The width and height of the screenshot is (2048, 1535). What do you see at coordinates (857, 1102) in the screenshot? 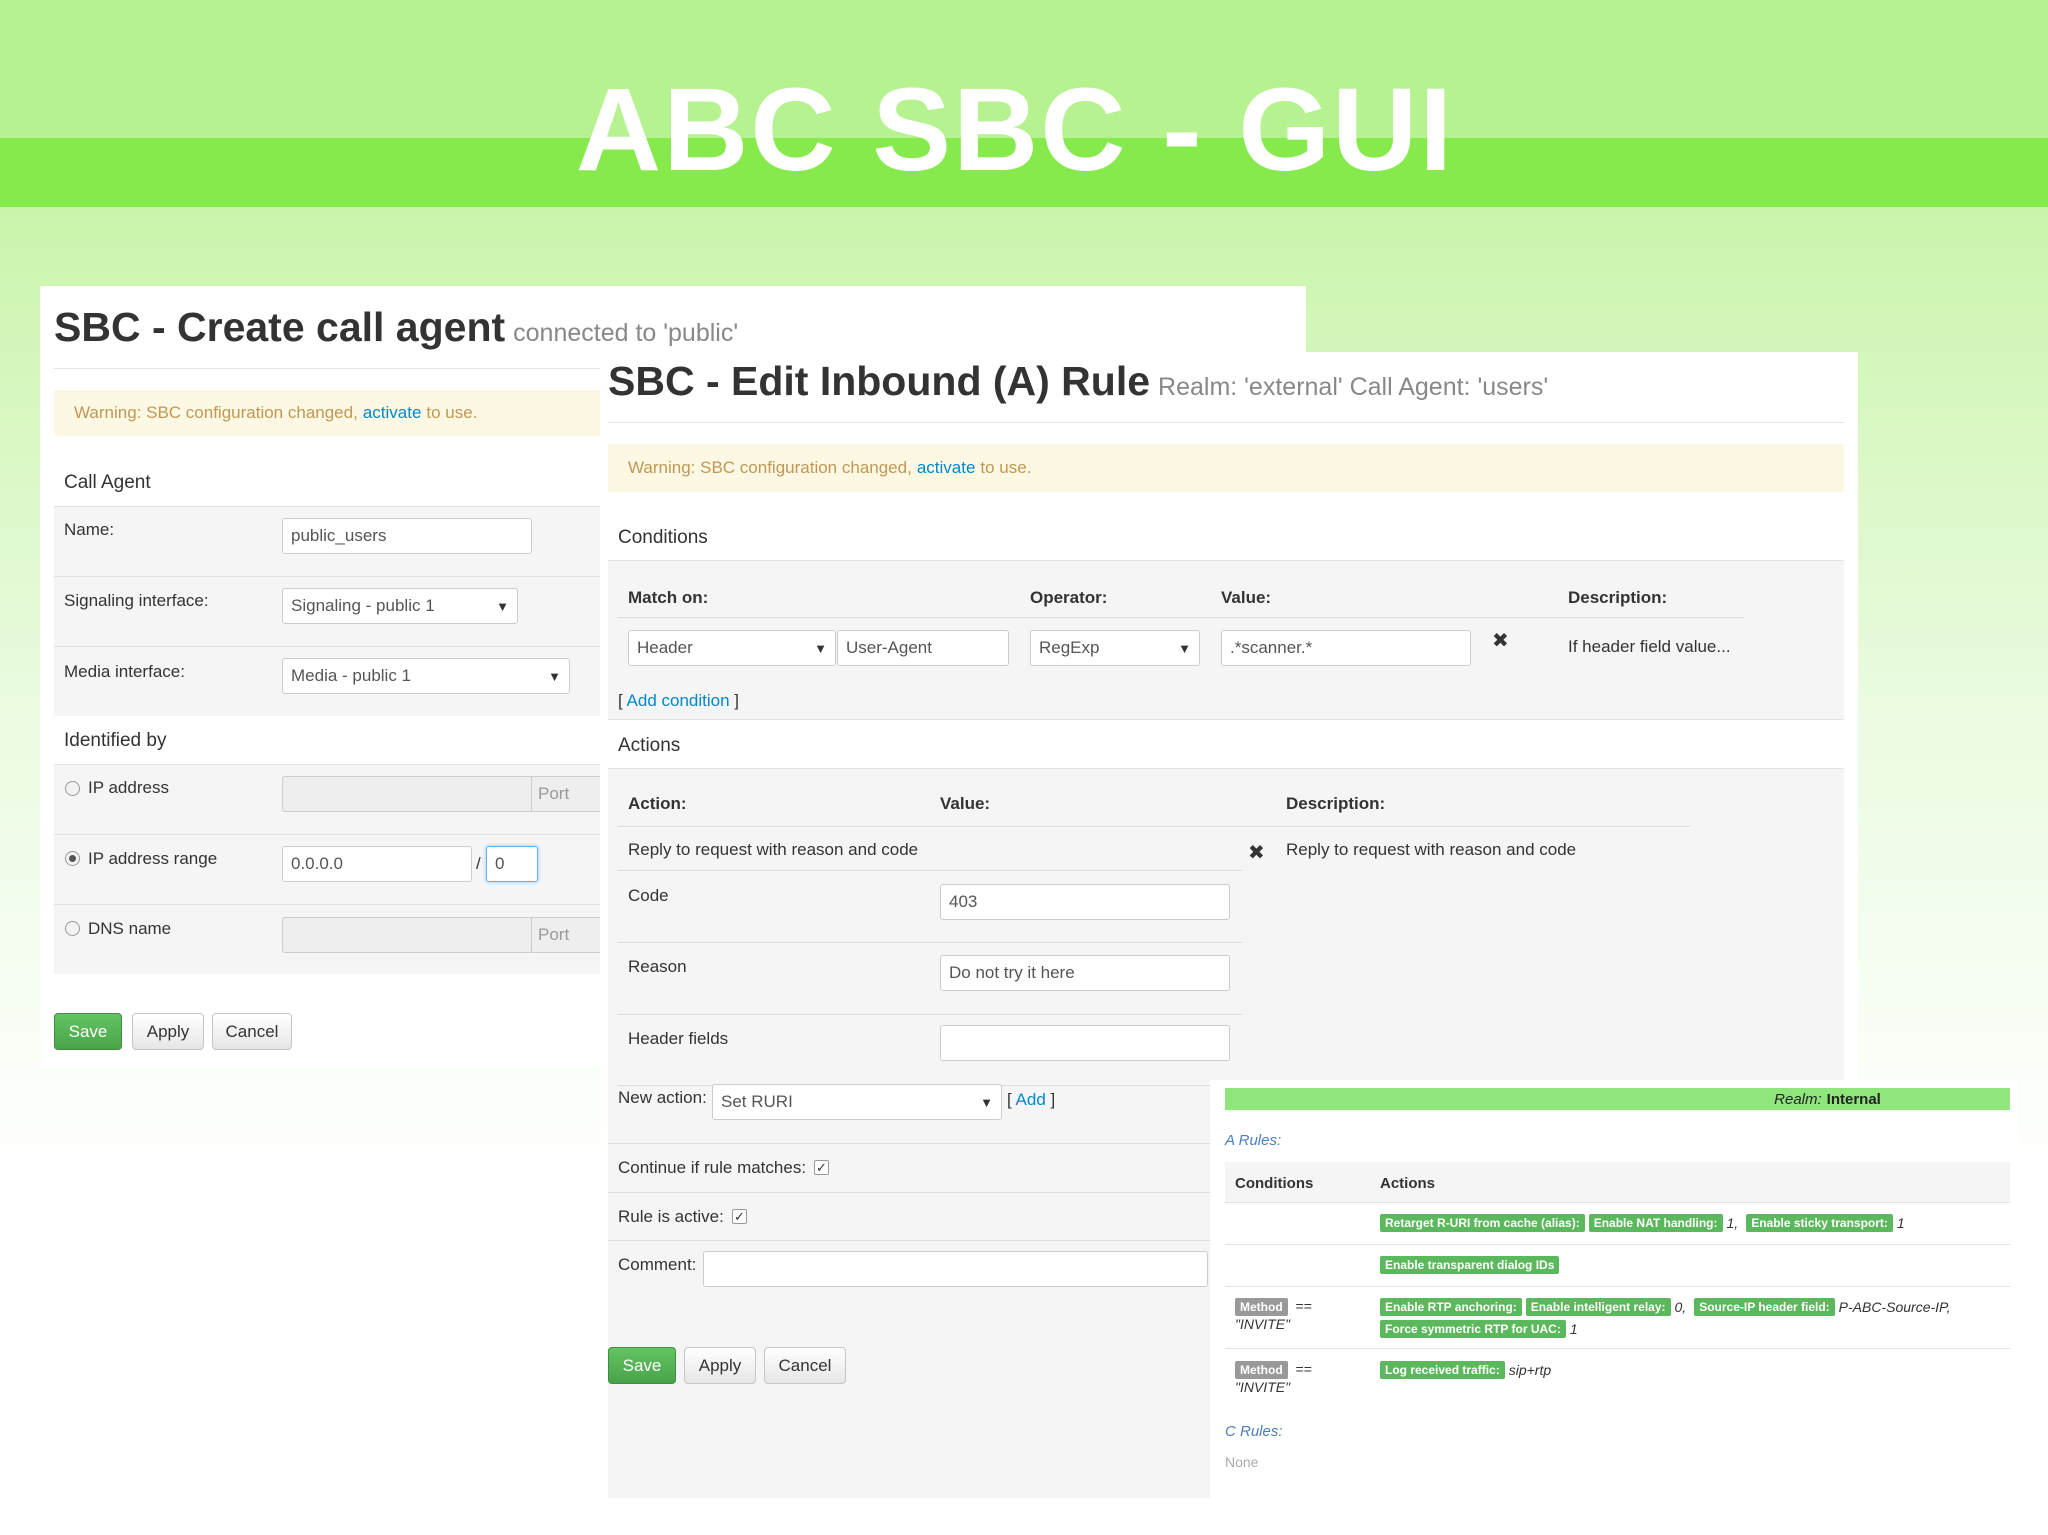
I see `new-action-select: Set RURI ▼` at bounding box center [857, 1102].